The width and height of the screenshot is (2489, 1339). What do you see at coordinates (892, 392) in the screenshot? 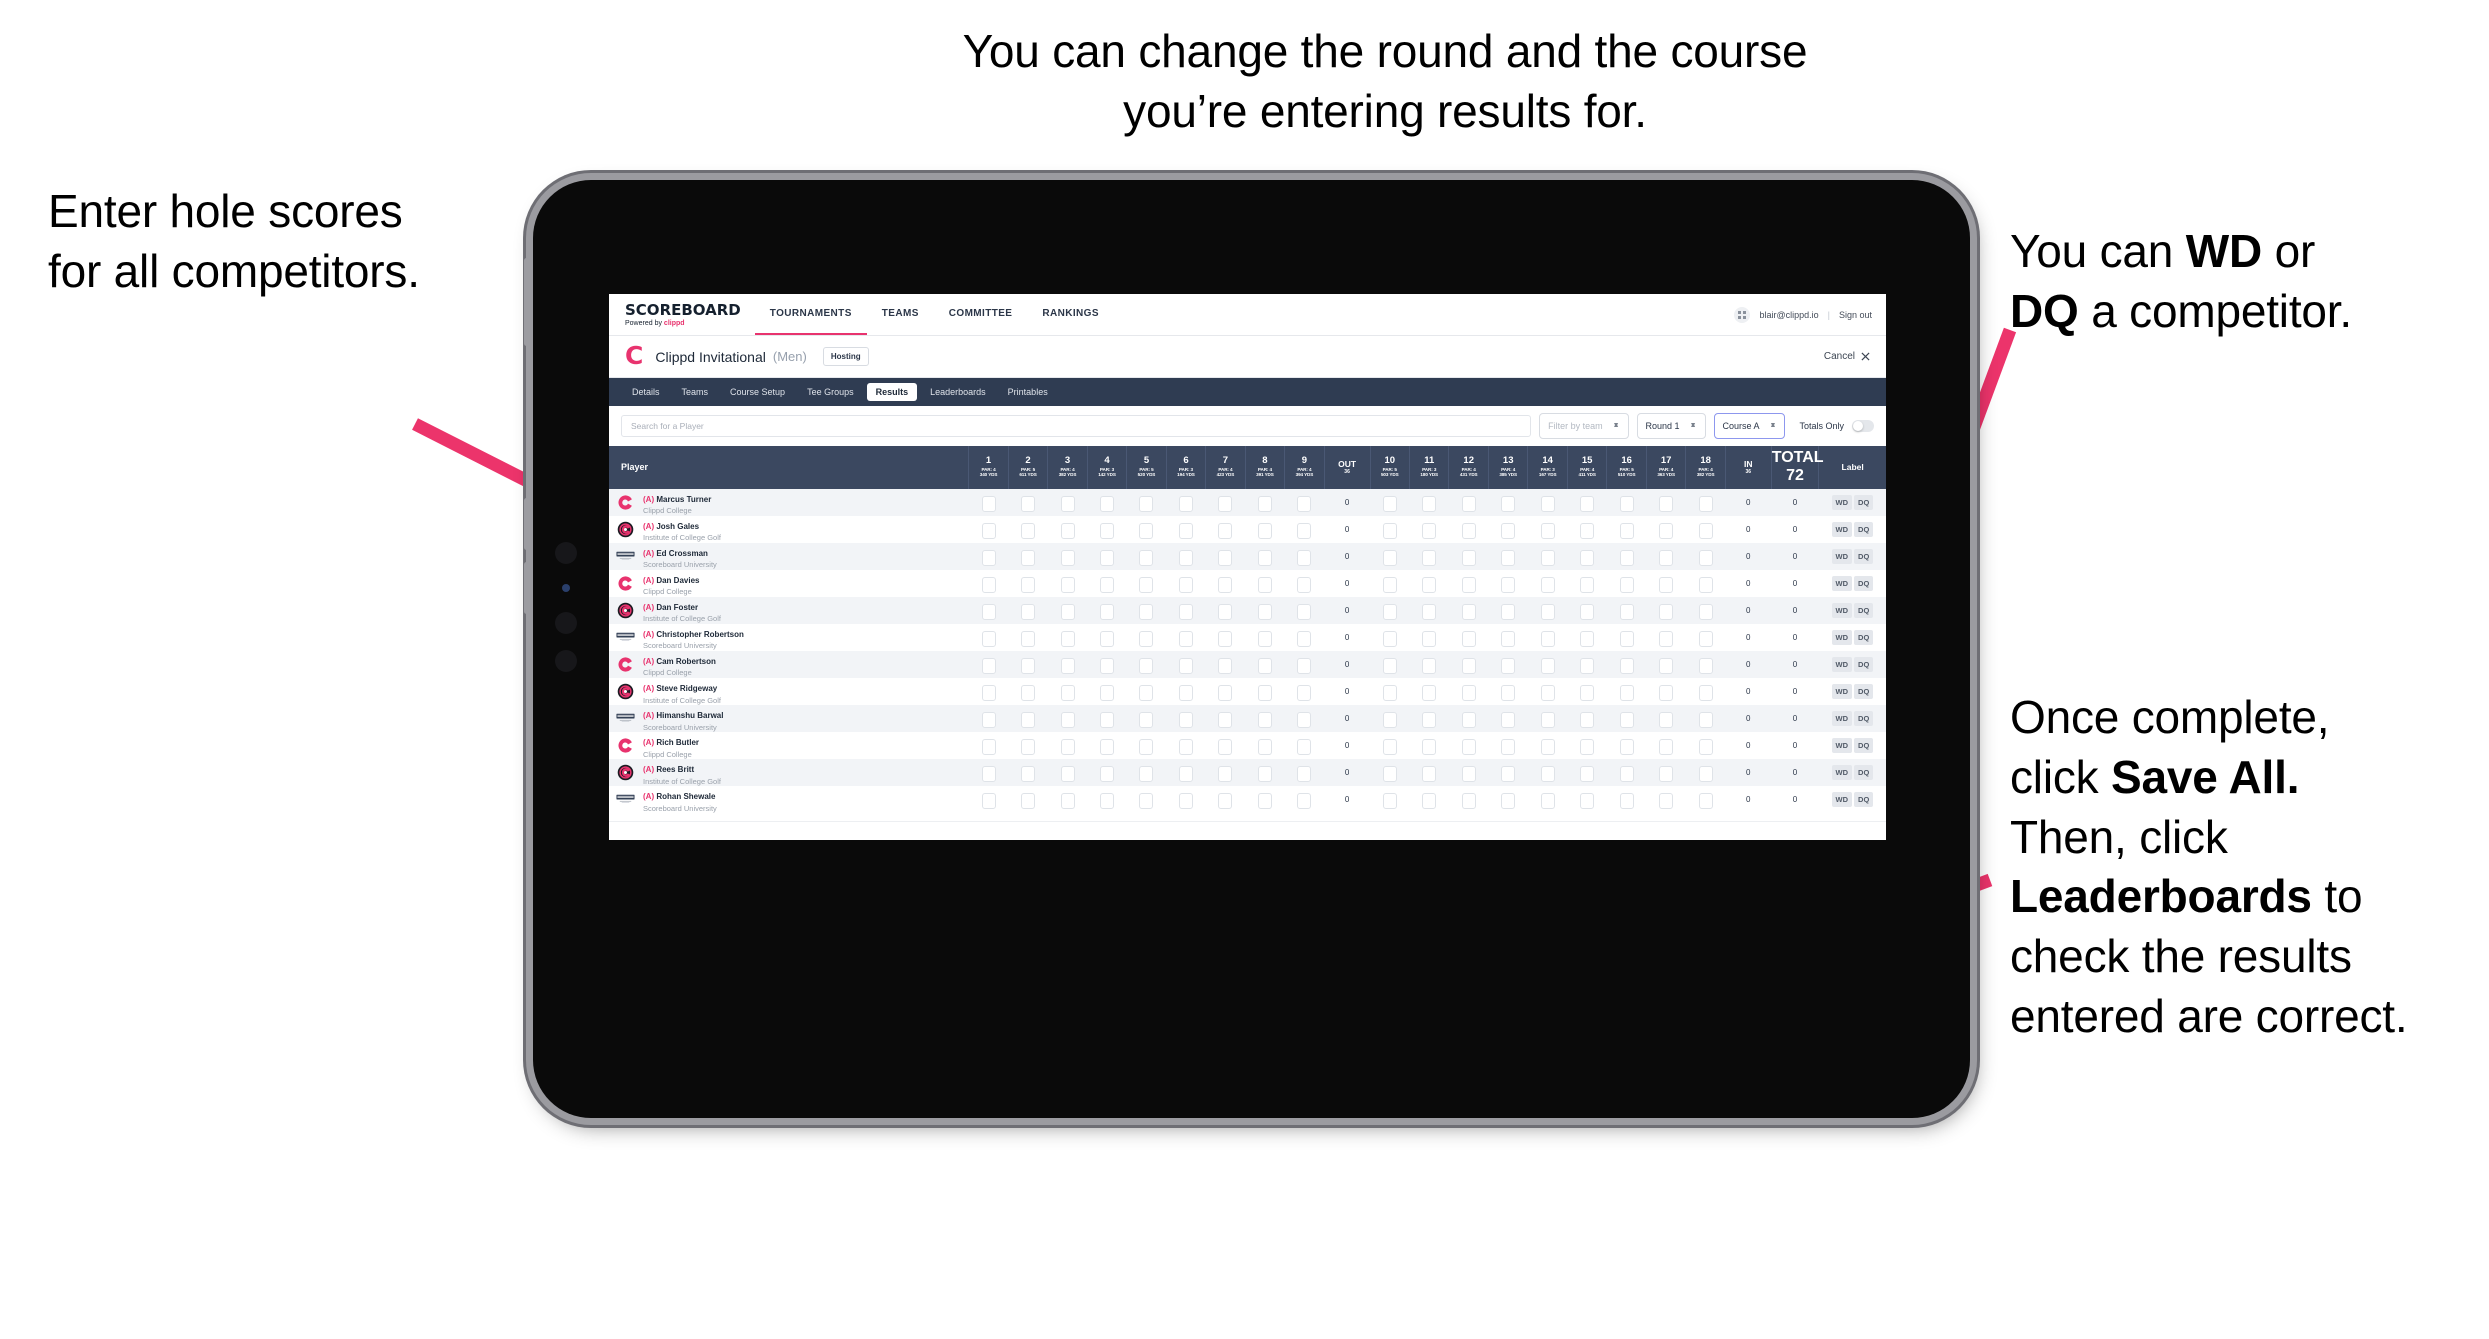
I see `tab-results: Results` at bounding box center [892, 392].